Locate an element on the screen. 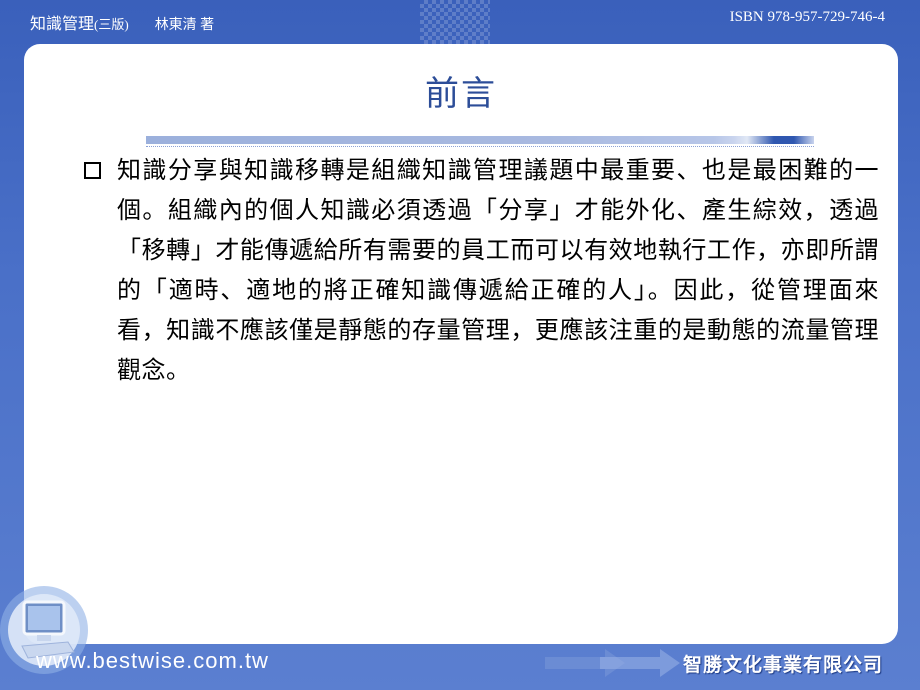 The image size is (920, 690). slide-title: 前言 is located at coordinates (461, 94).